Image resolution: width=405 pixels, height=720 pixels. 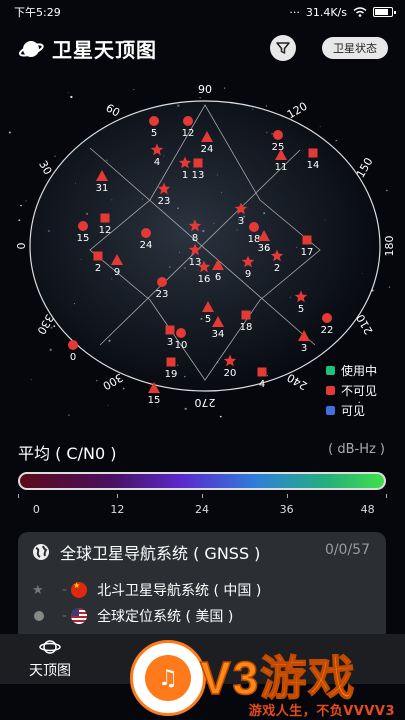 I want to click on azimuth-label: 330, so click(x=45, y=324).